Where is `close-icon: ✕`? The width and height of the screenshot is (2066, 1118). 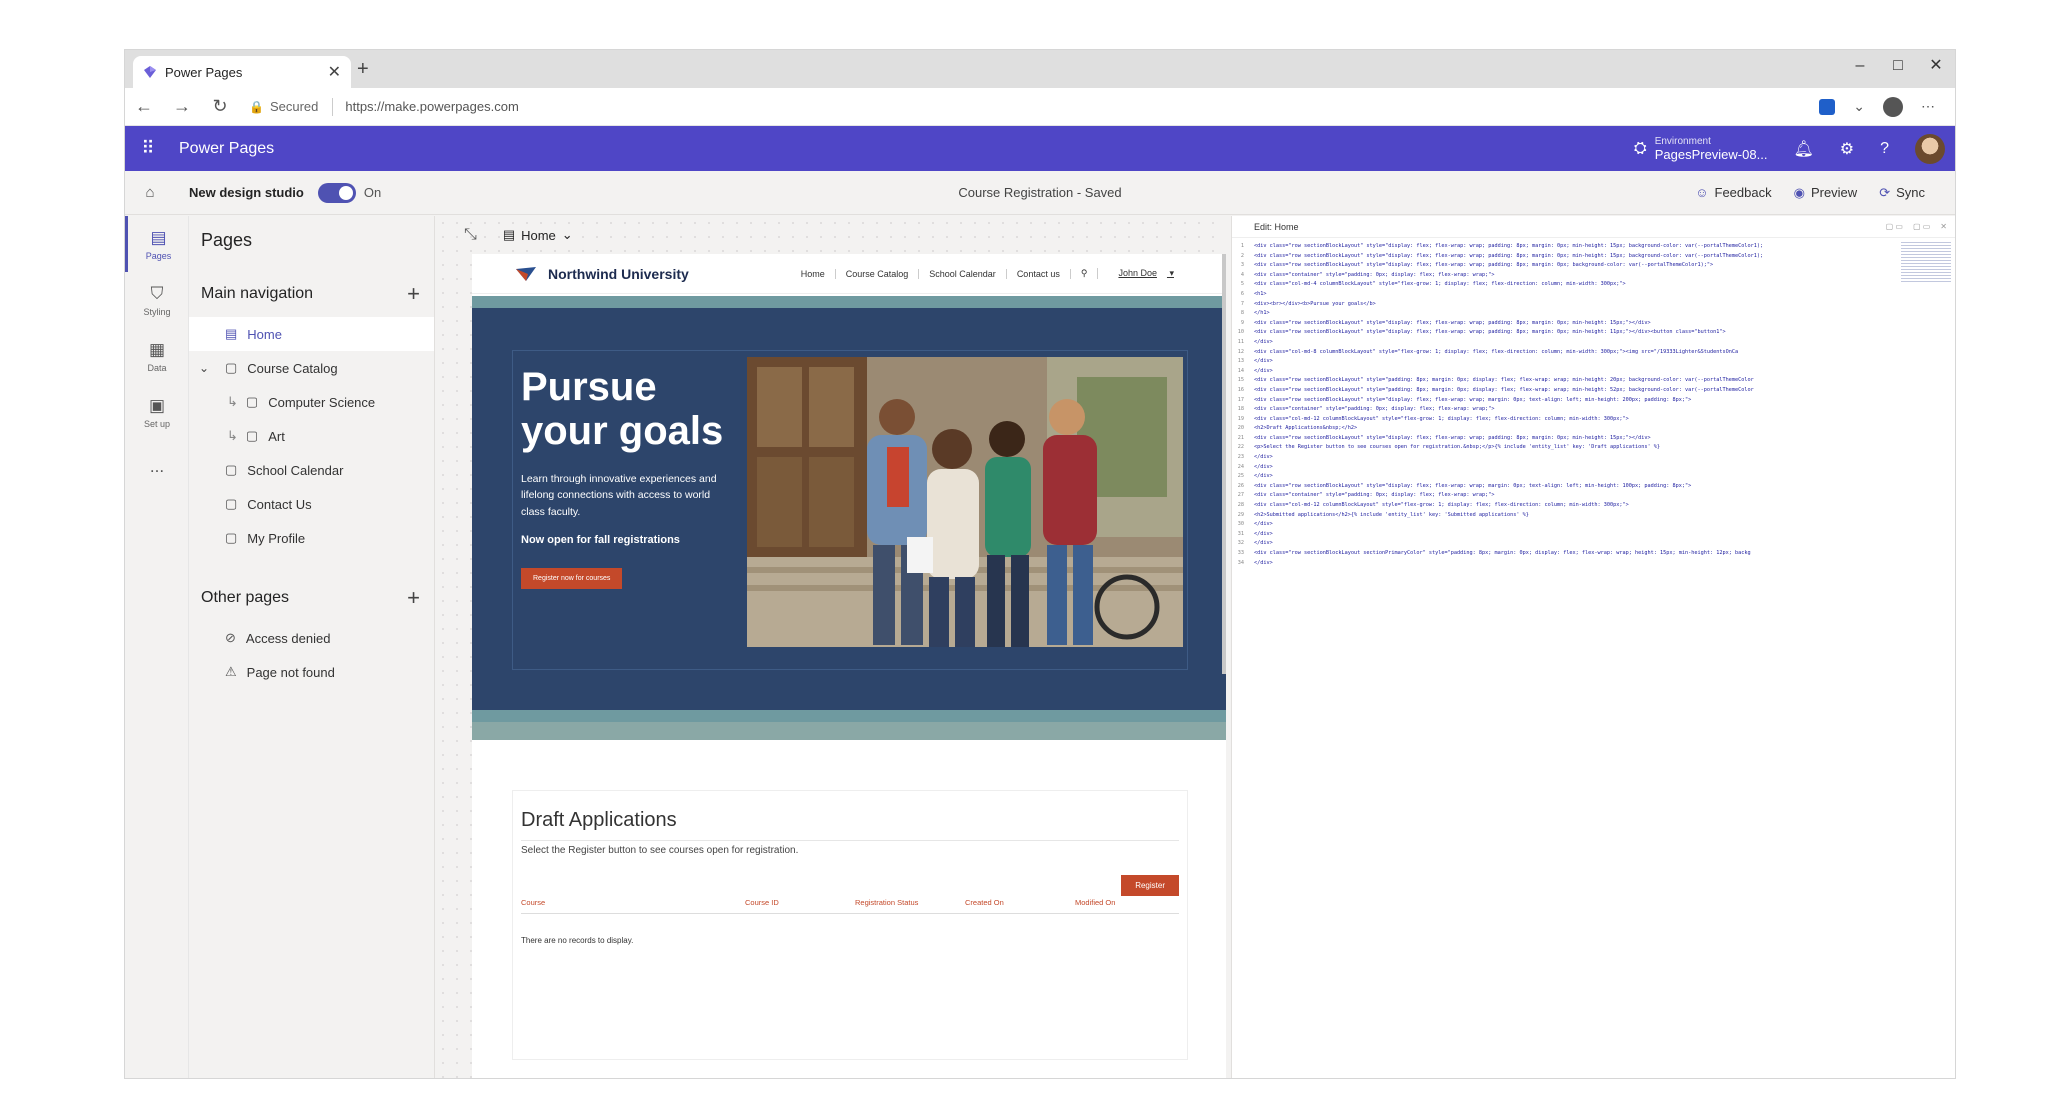 close-icon: ✕ is located at coordinates (1943, 226).